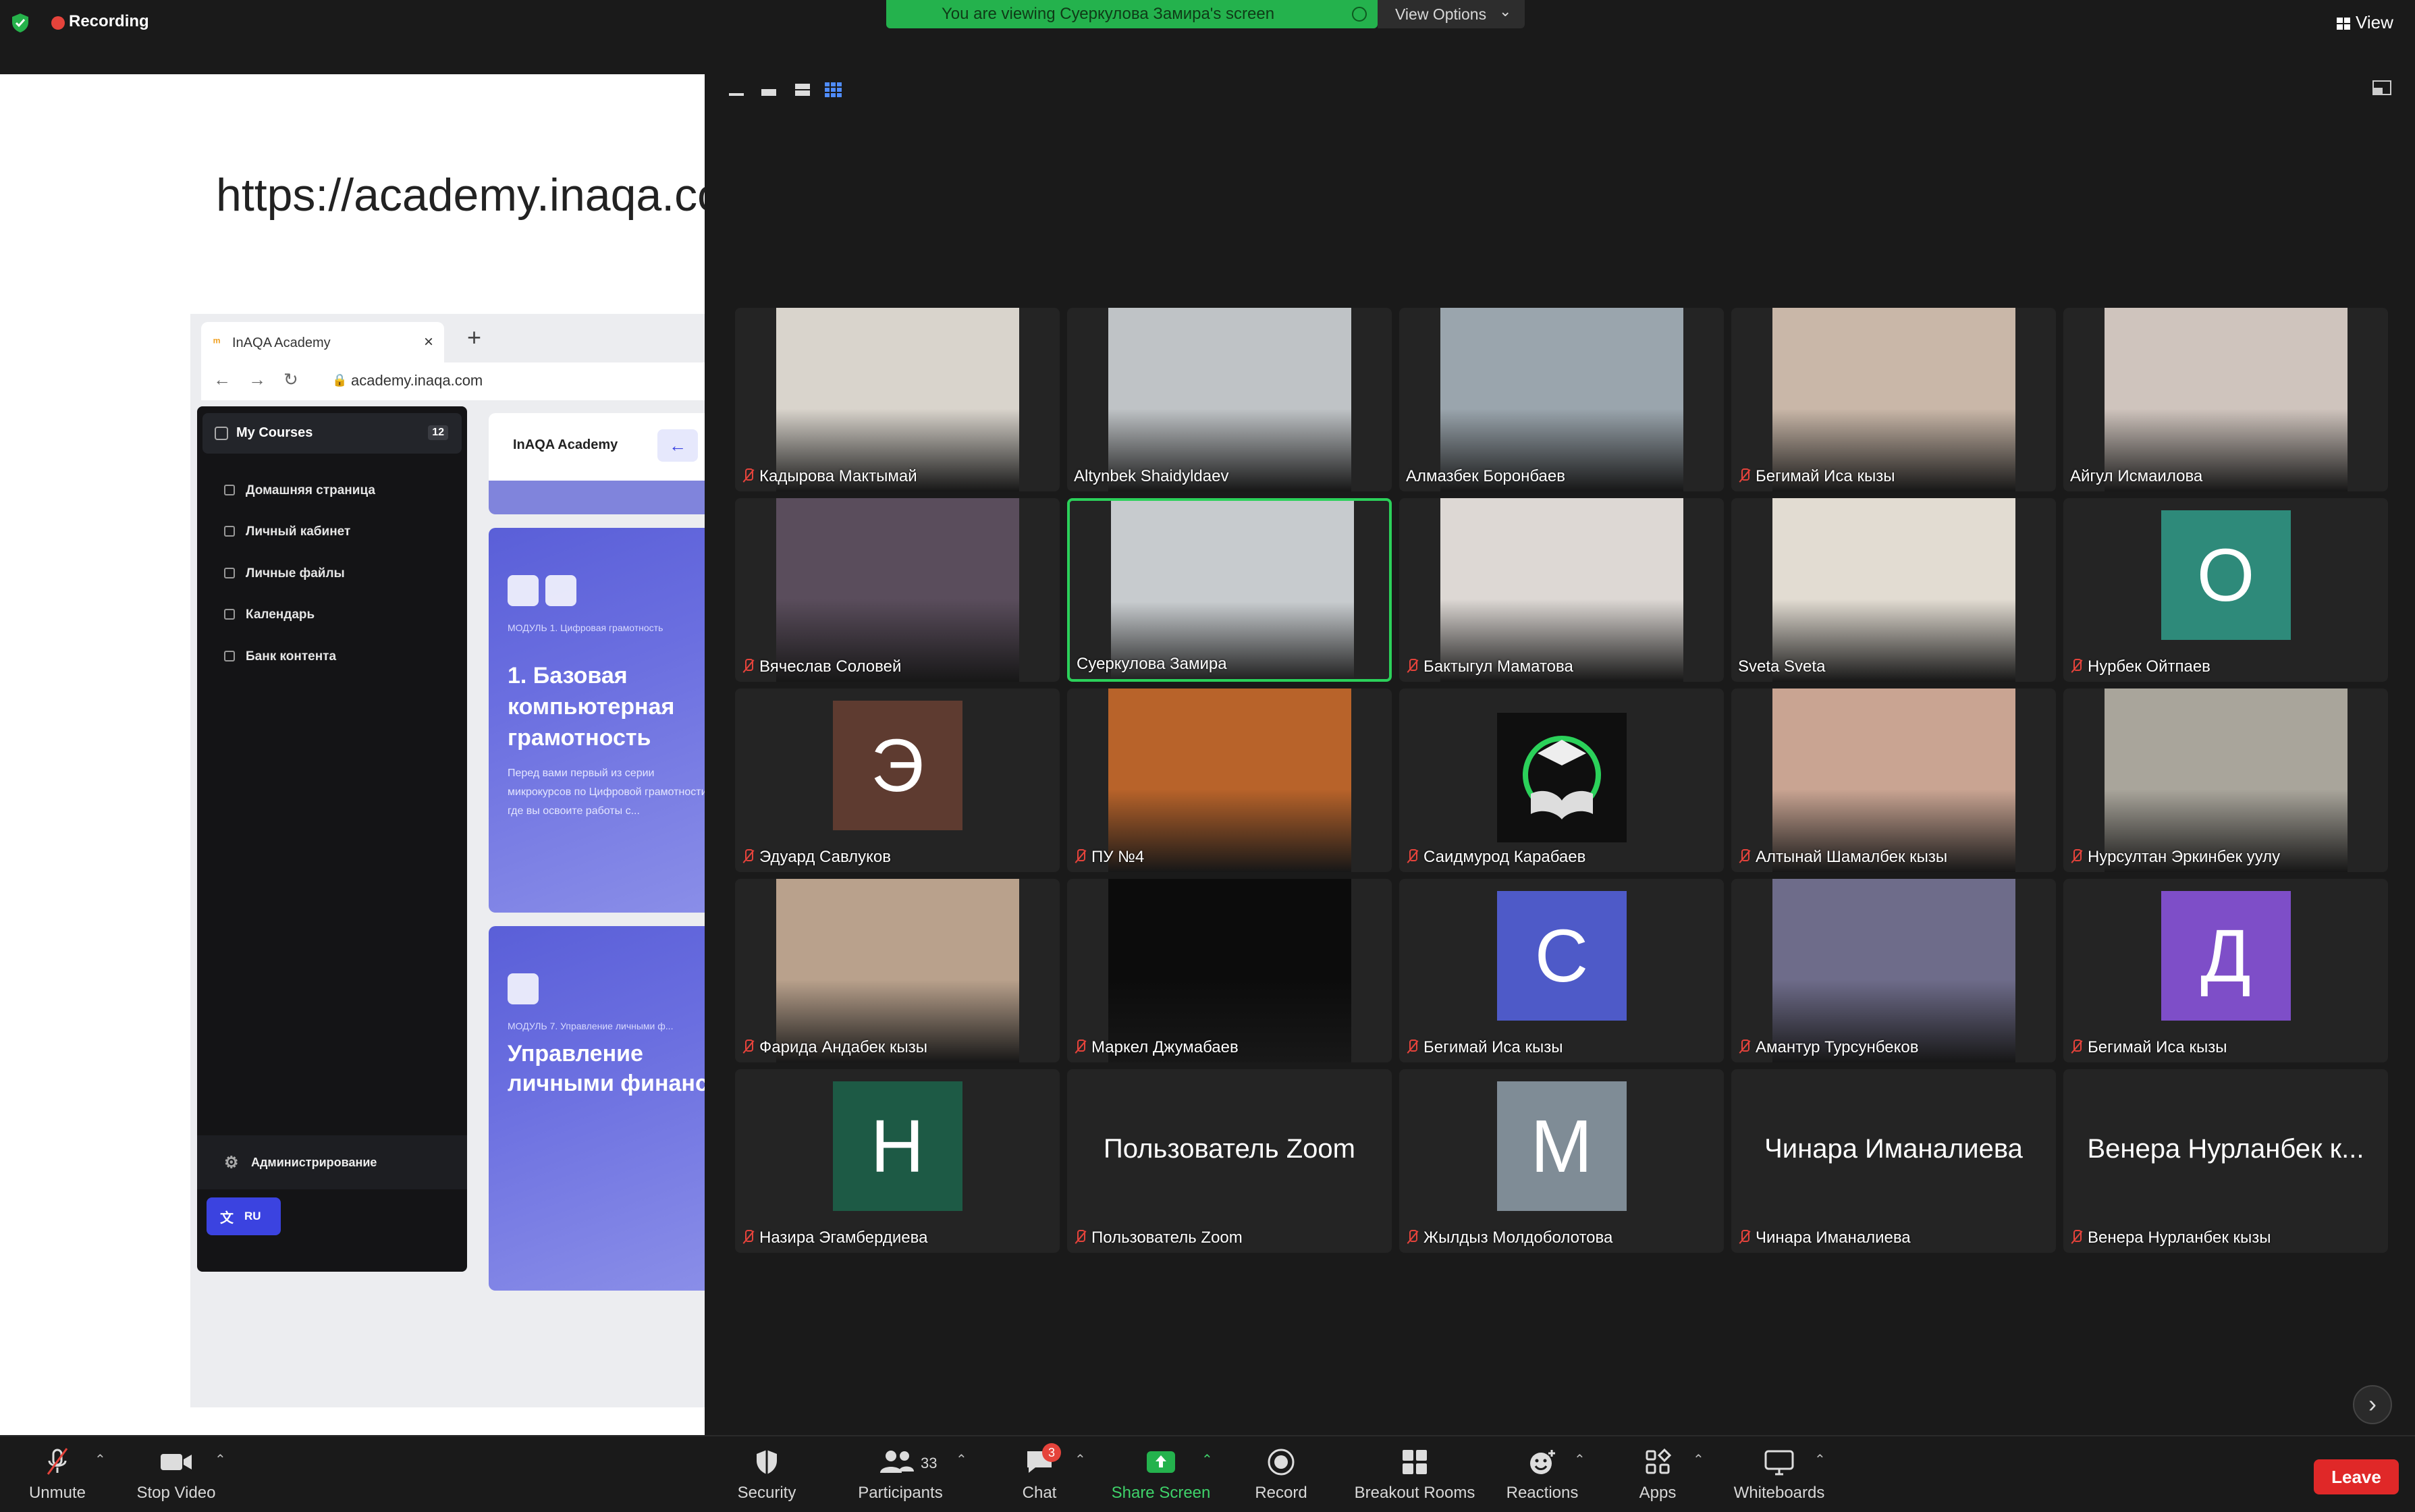 This screenshot has width=2415, height=1512. I want to click on reactions-button: Reactions, so click(1542, 1473).